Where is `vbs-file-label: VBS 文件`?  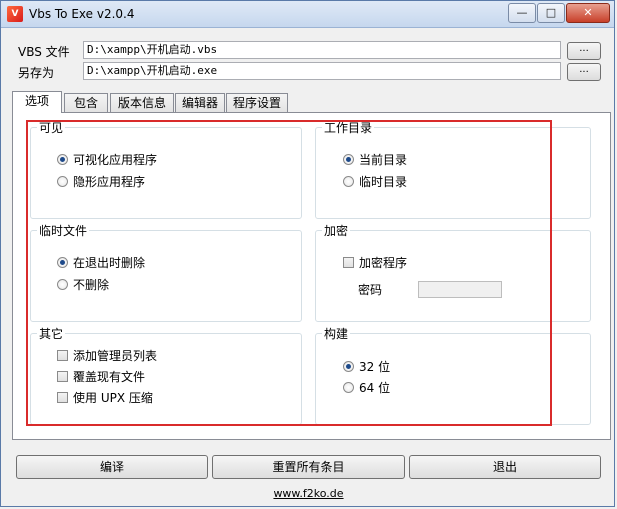 vbs-file-label: VBS 文件 is located at coordinates (44, 52).